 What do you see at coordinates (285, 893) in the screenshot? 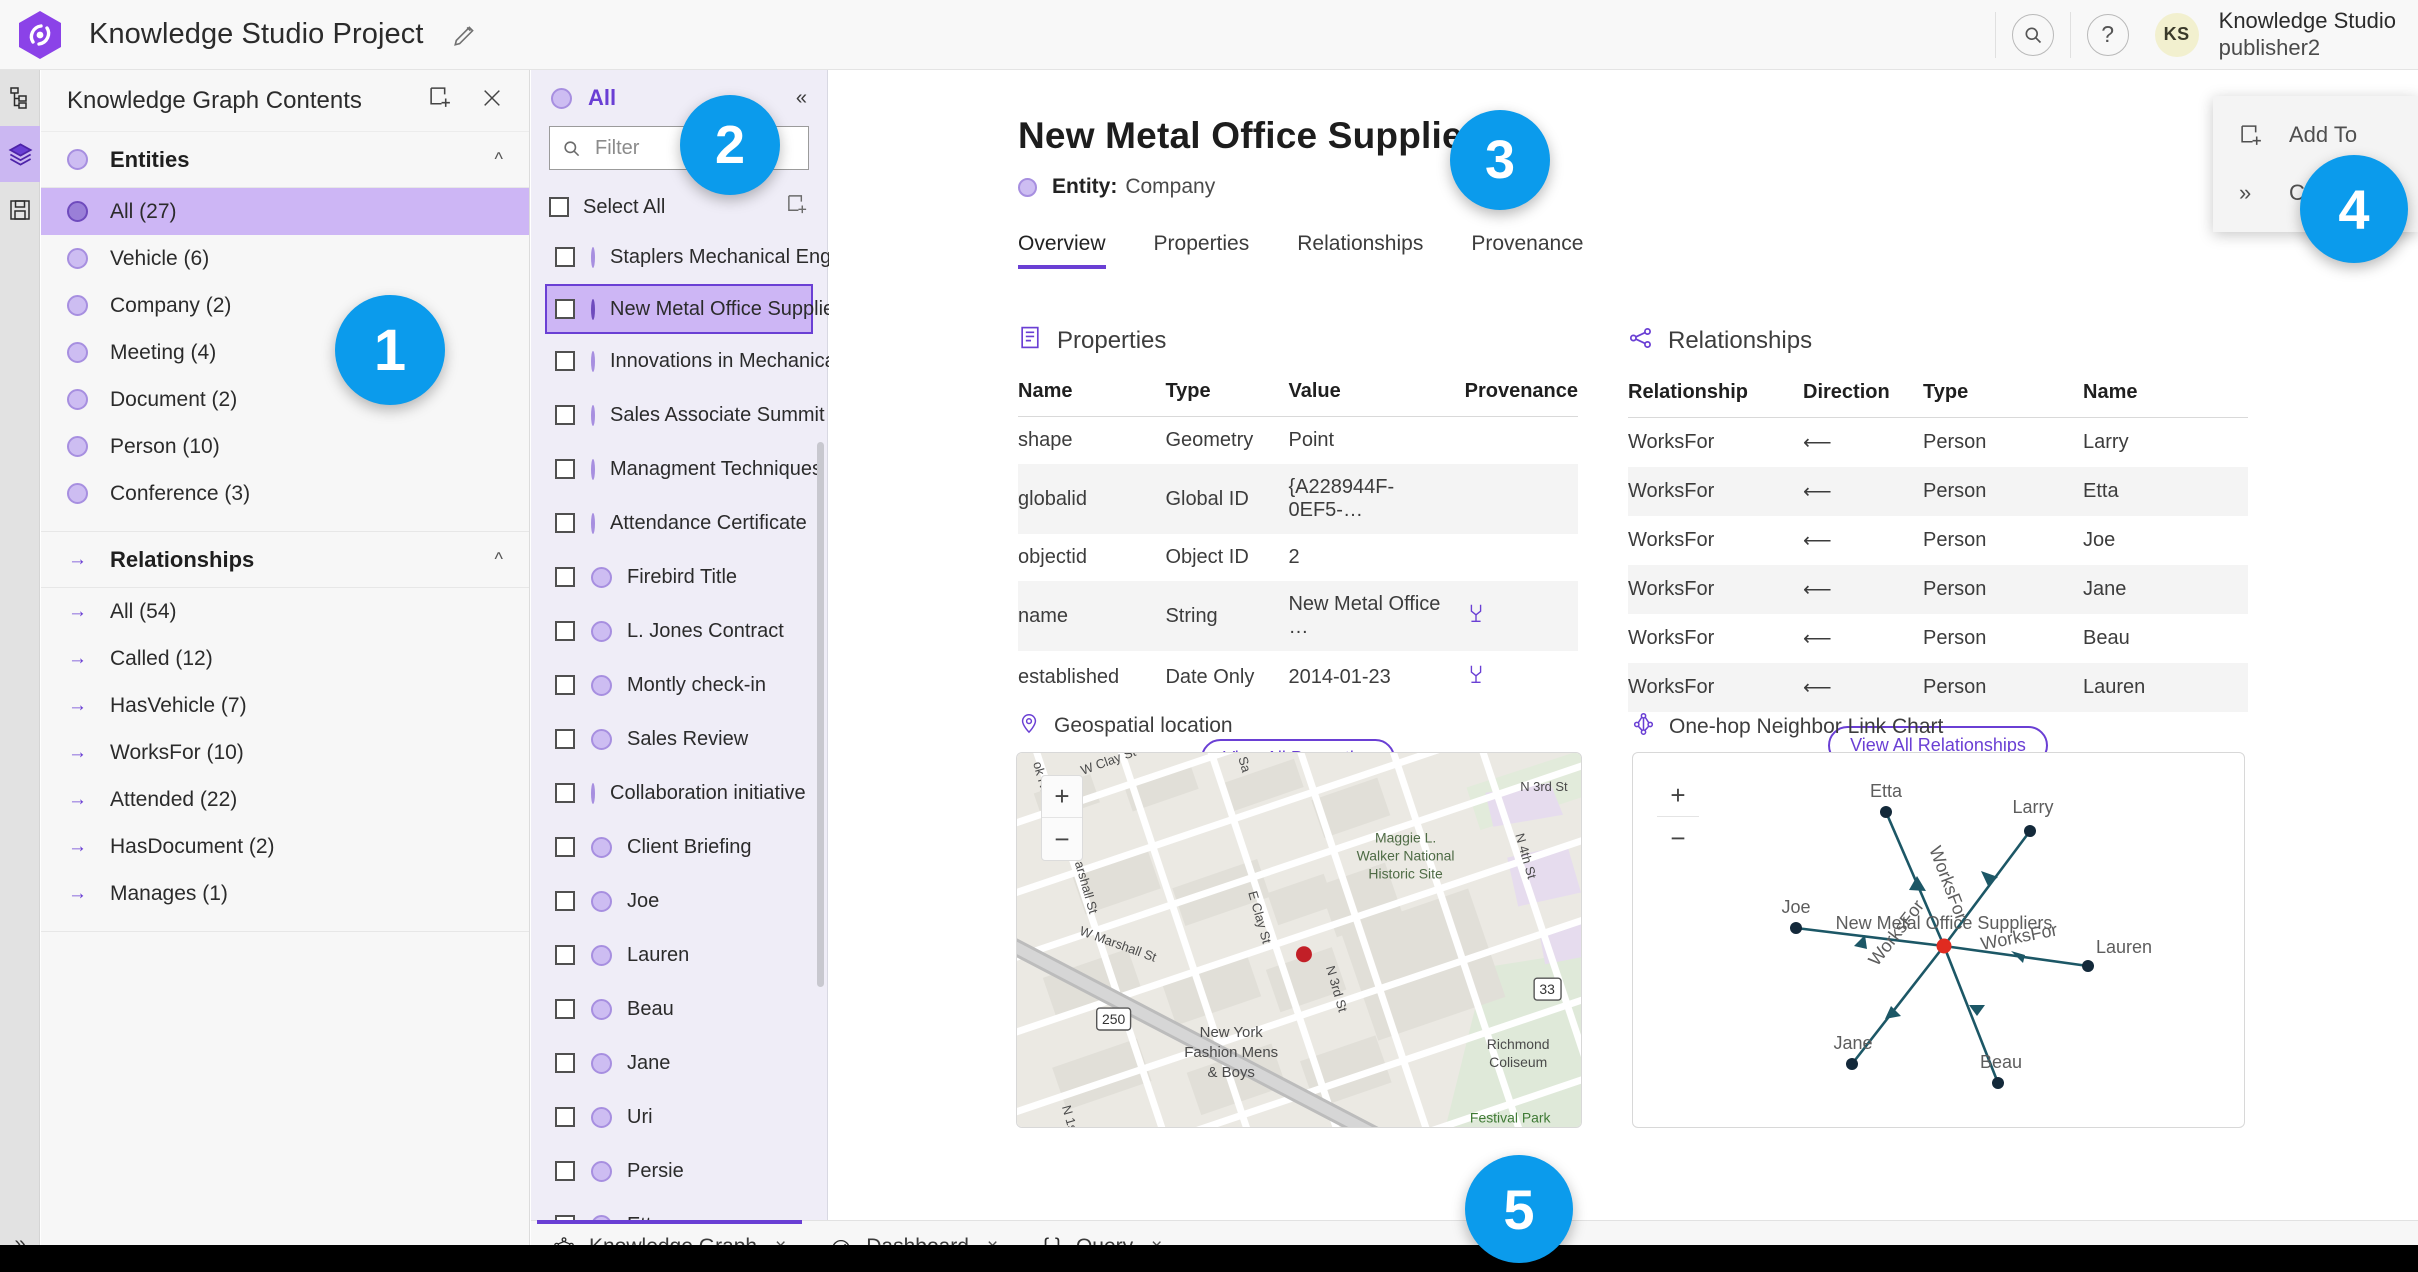
I see `relationships-item-manages: → Manages (1)` at bounding box center [285, 893].